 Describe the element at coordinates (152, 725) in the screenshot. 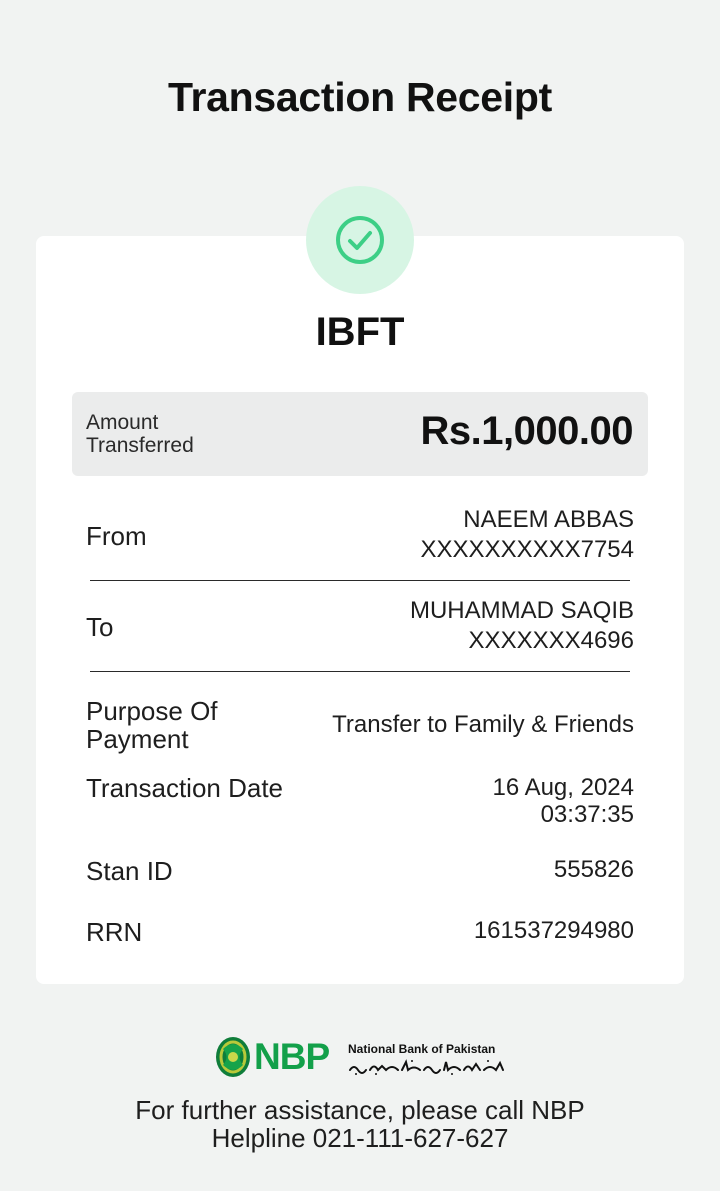

I see `purpose-label: Purpose Of Payment` at that location.